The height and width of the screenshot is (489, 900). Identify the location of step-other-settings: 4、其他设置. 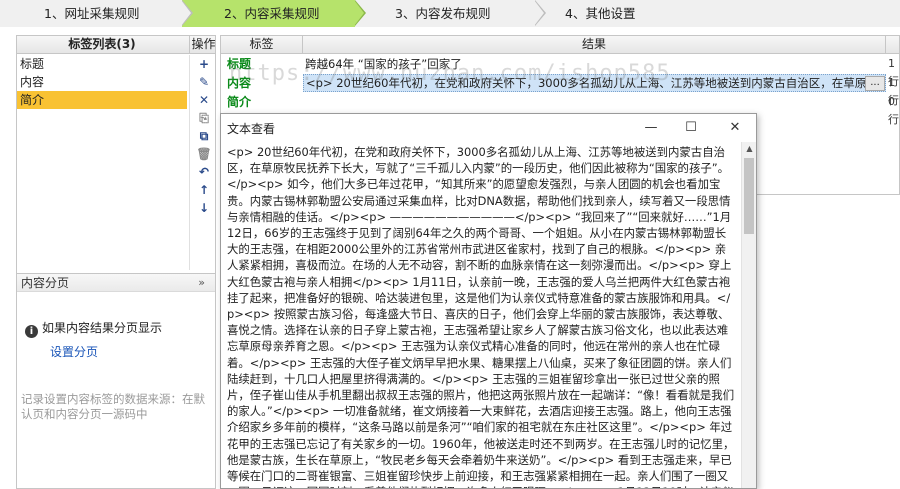
(717, 13).